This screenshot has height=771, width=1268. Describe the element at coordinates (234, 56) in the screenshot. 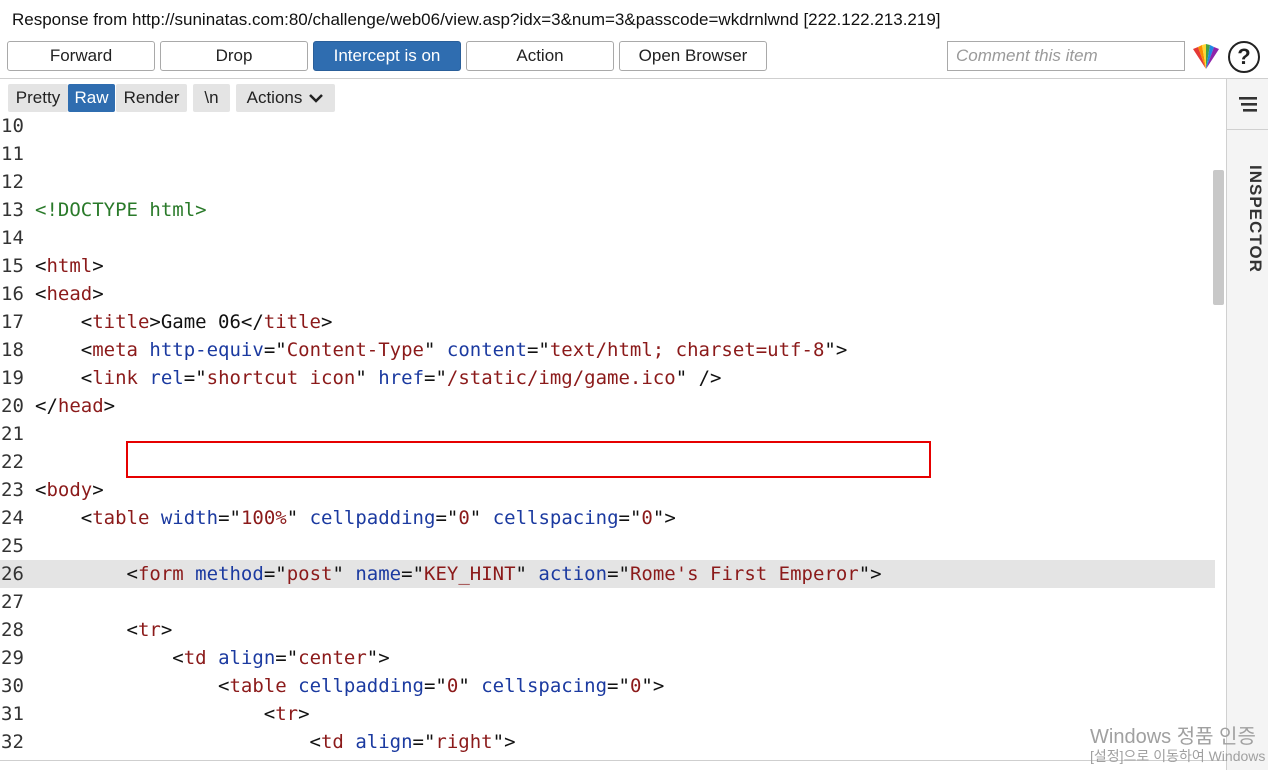

I see `drop-button: Drop` at that location.